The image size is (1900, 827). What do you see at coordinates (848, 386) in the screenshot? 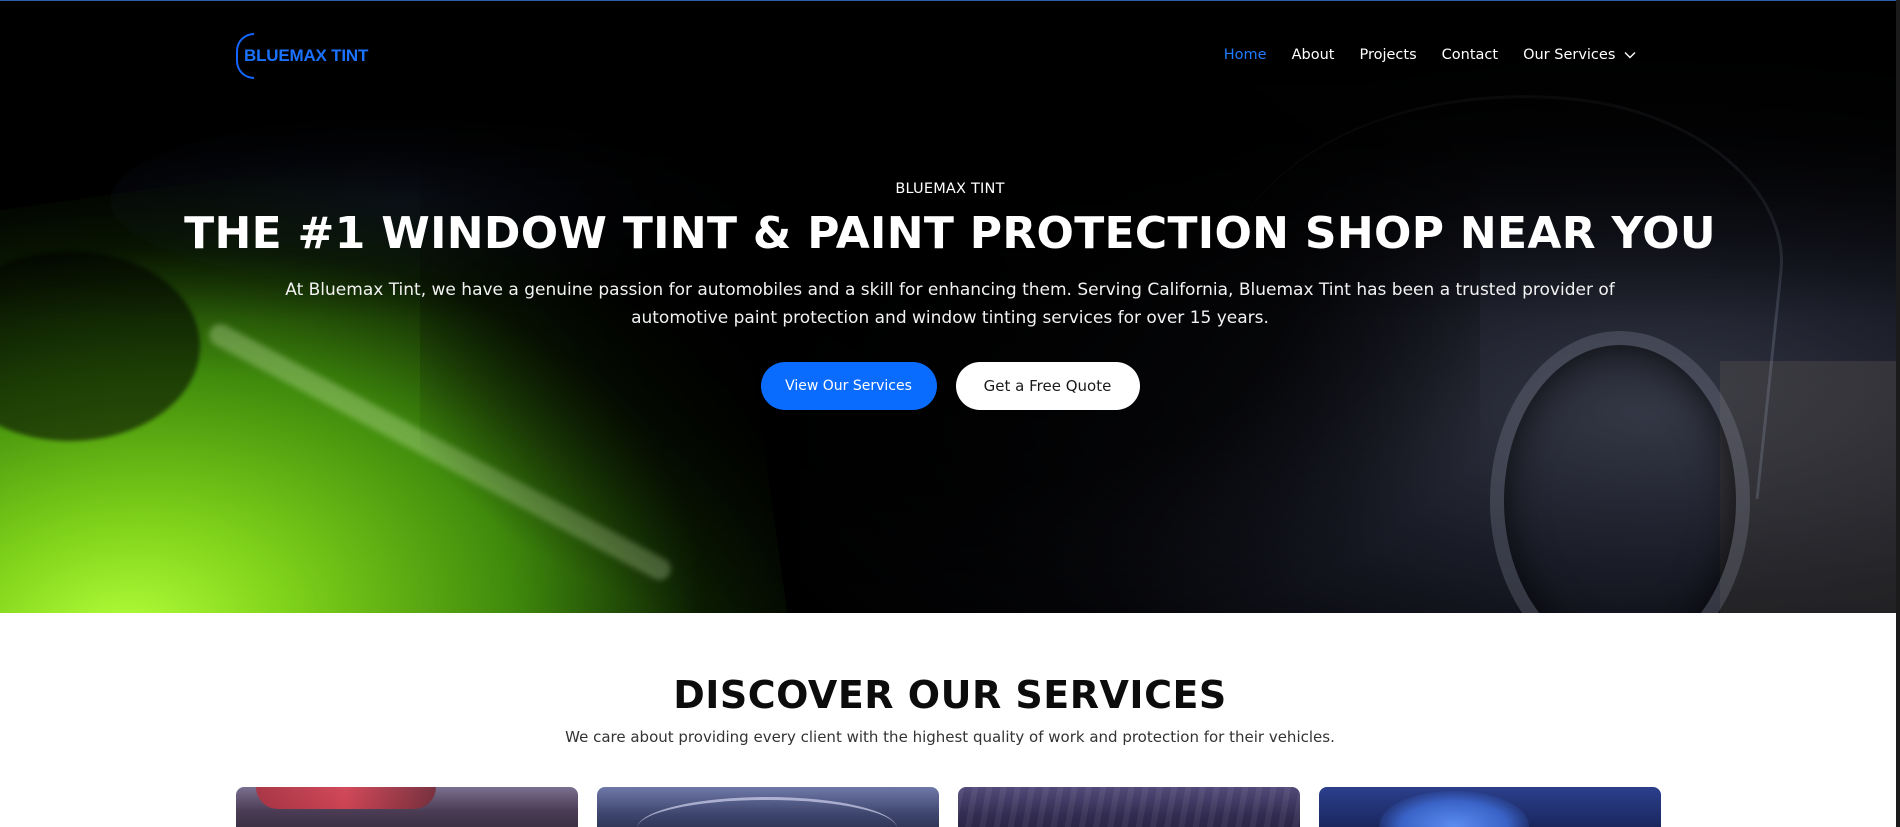
I see `view-services-button: View Our Services` at bounding box center [848, 386].